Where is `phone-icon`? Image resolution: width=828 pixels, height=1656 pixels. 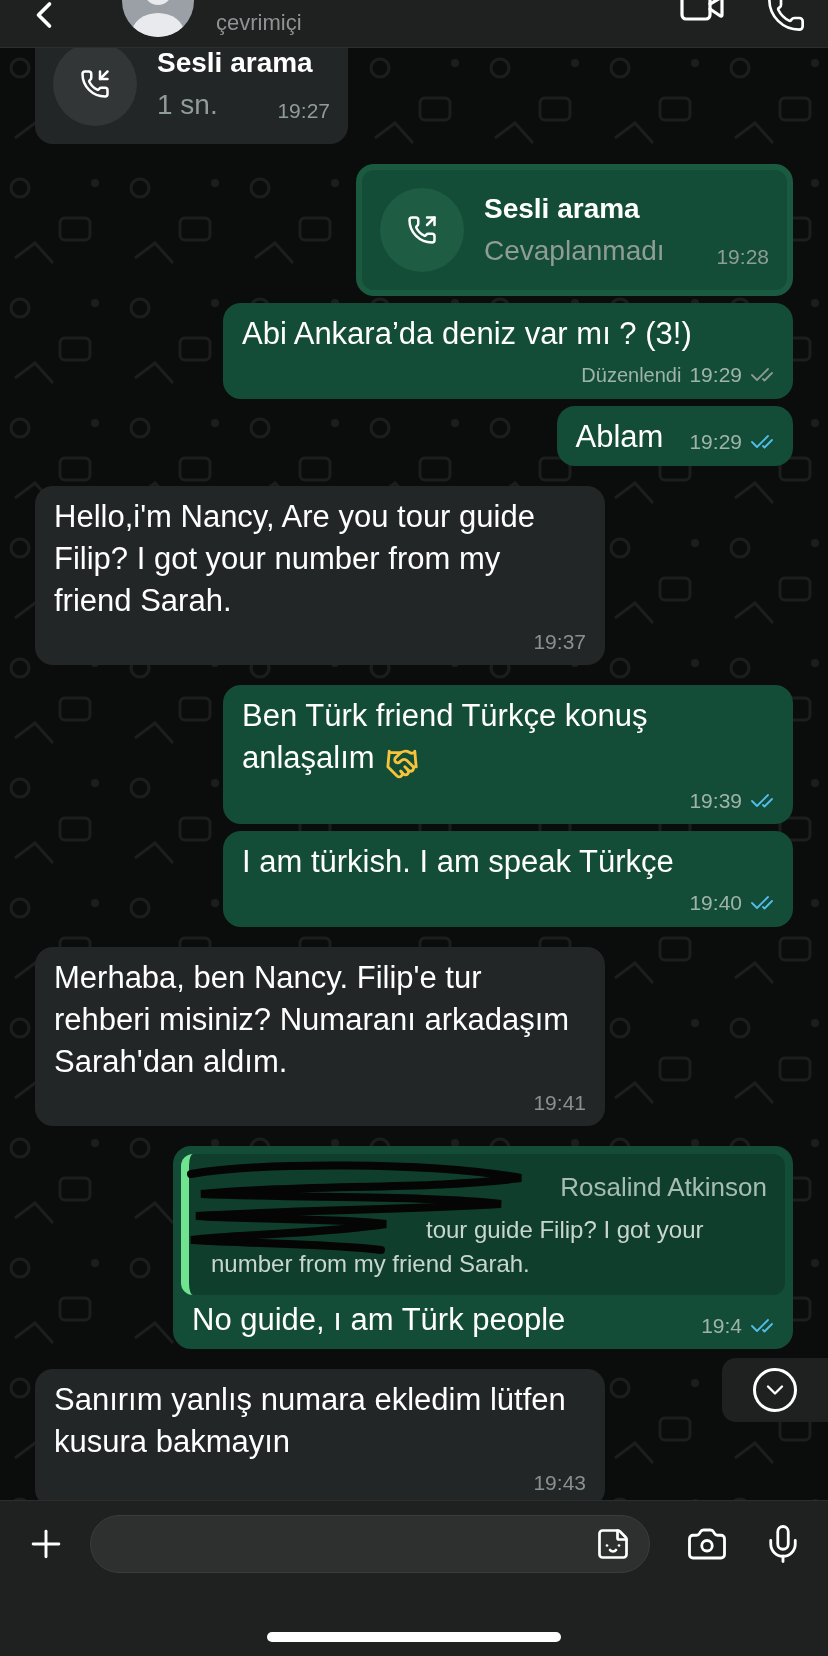
phone-icon is located at coordinates (786, 16).